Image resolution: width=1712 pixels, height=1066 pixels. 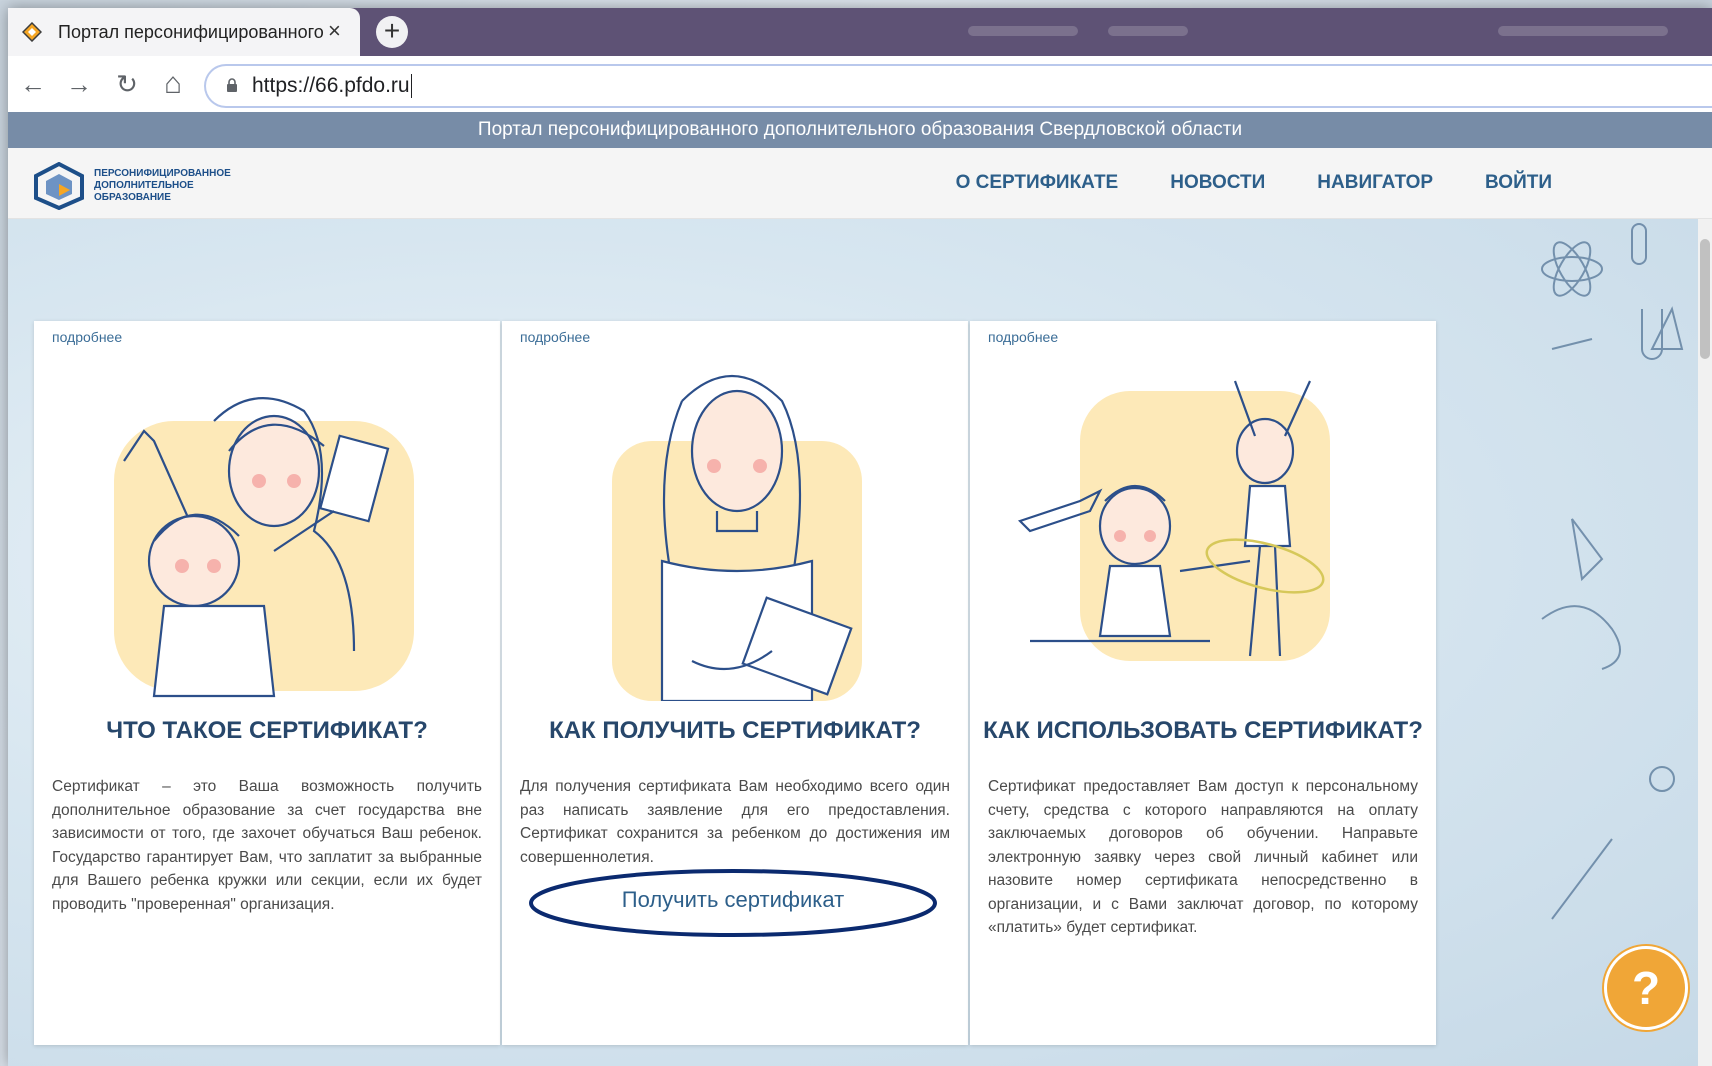 I want to click on nav-about-certificate: О СЕРТИФИКАТЕ, so click(x=1037, y=183).